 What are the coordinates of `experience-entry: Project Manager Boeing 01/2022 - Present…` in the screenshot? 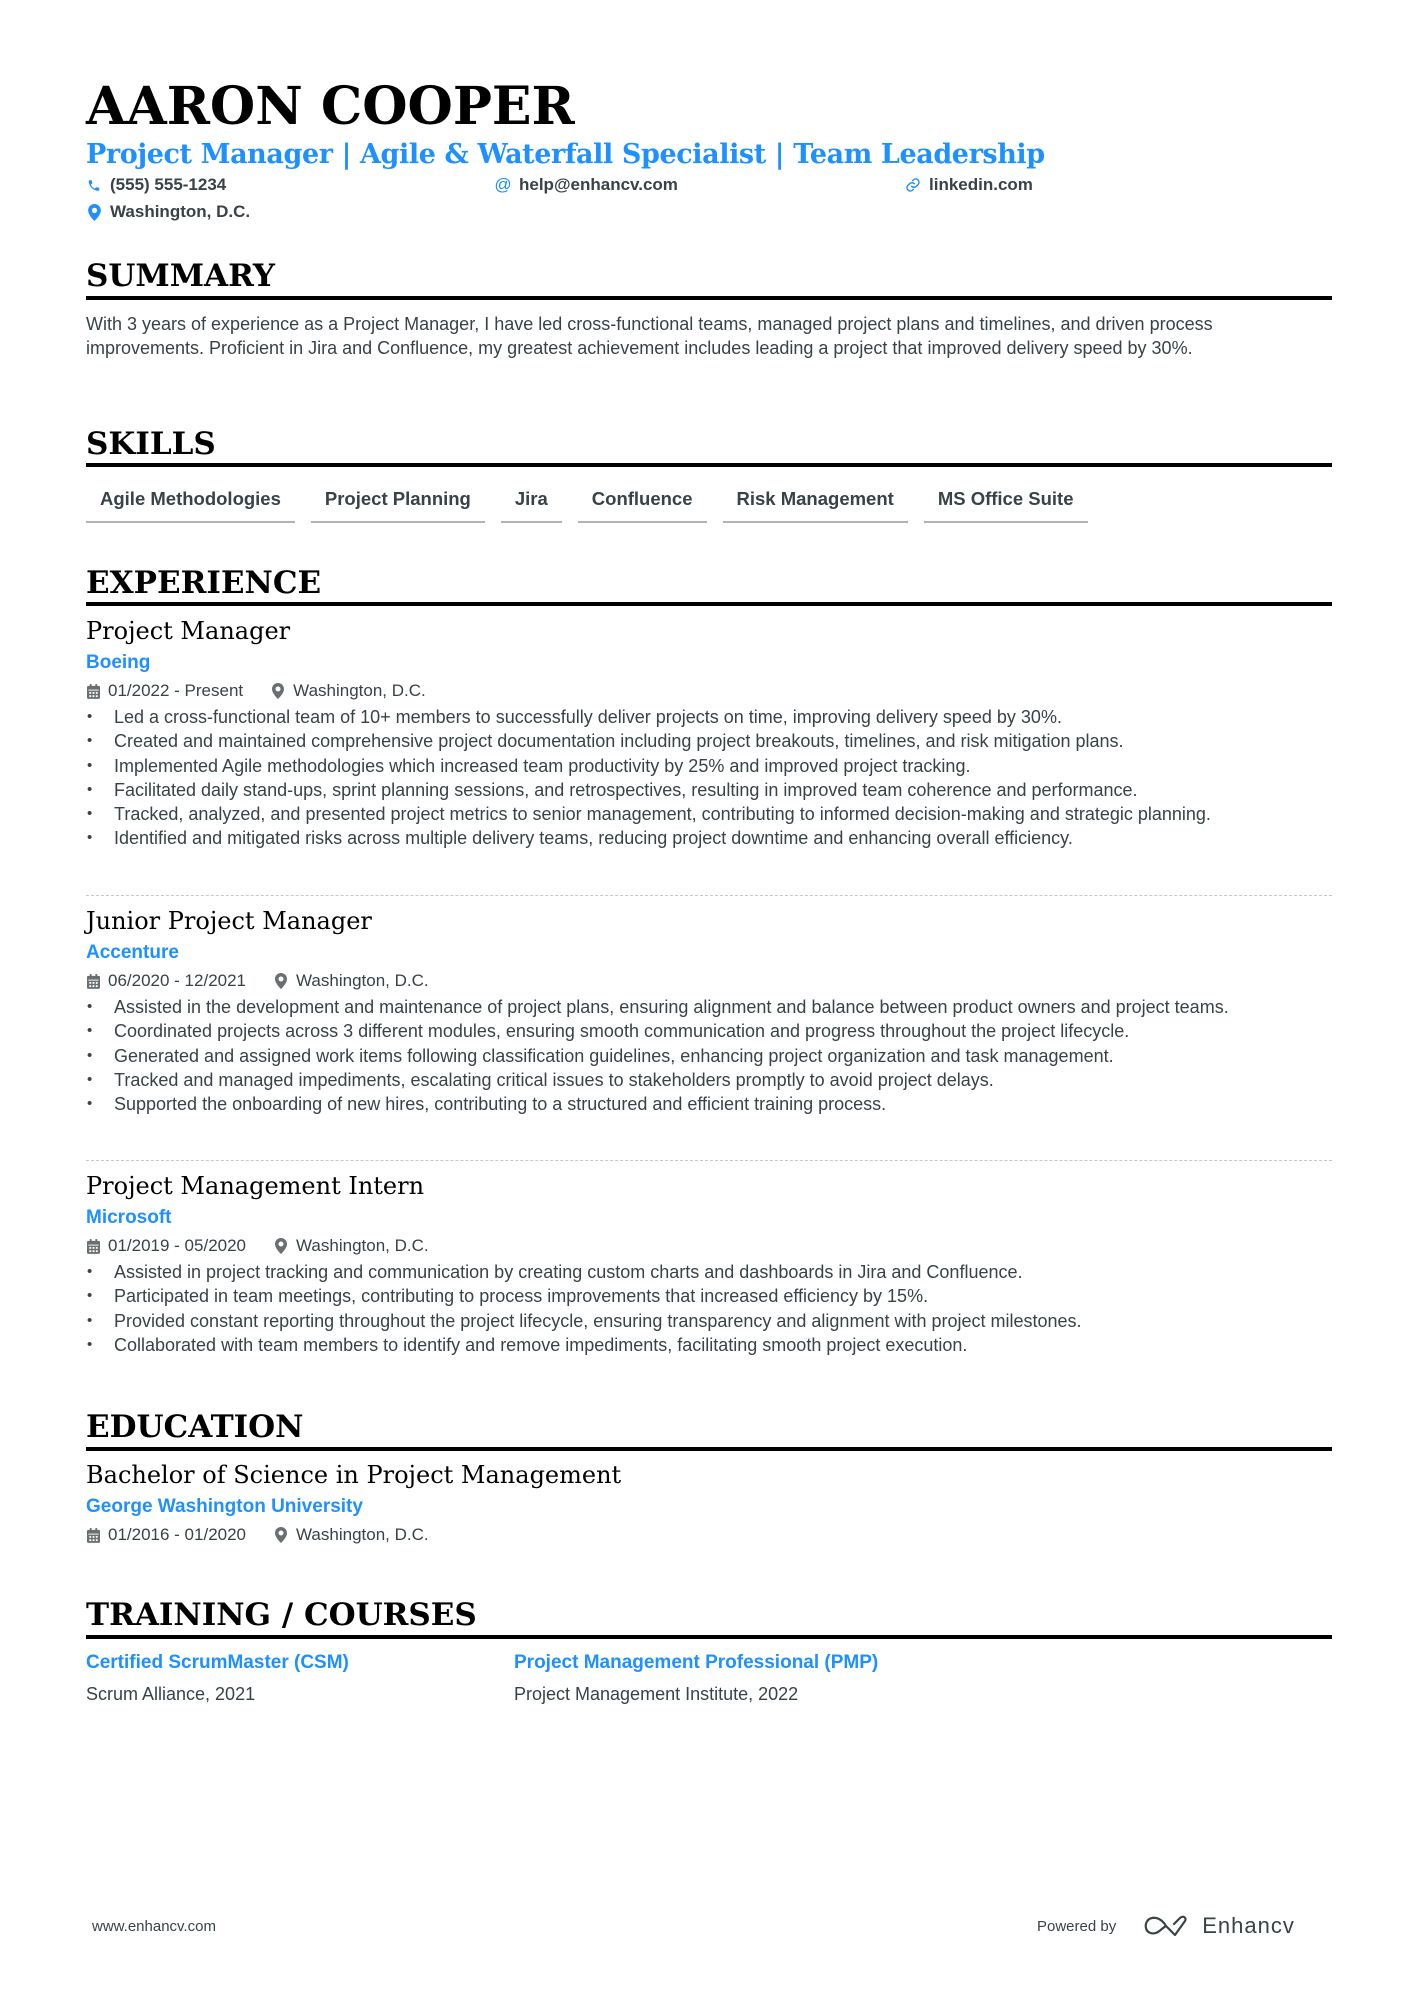 It's located at (709, 732).